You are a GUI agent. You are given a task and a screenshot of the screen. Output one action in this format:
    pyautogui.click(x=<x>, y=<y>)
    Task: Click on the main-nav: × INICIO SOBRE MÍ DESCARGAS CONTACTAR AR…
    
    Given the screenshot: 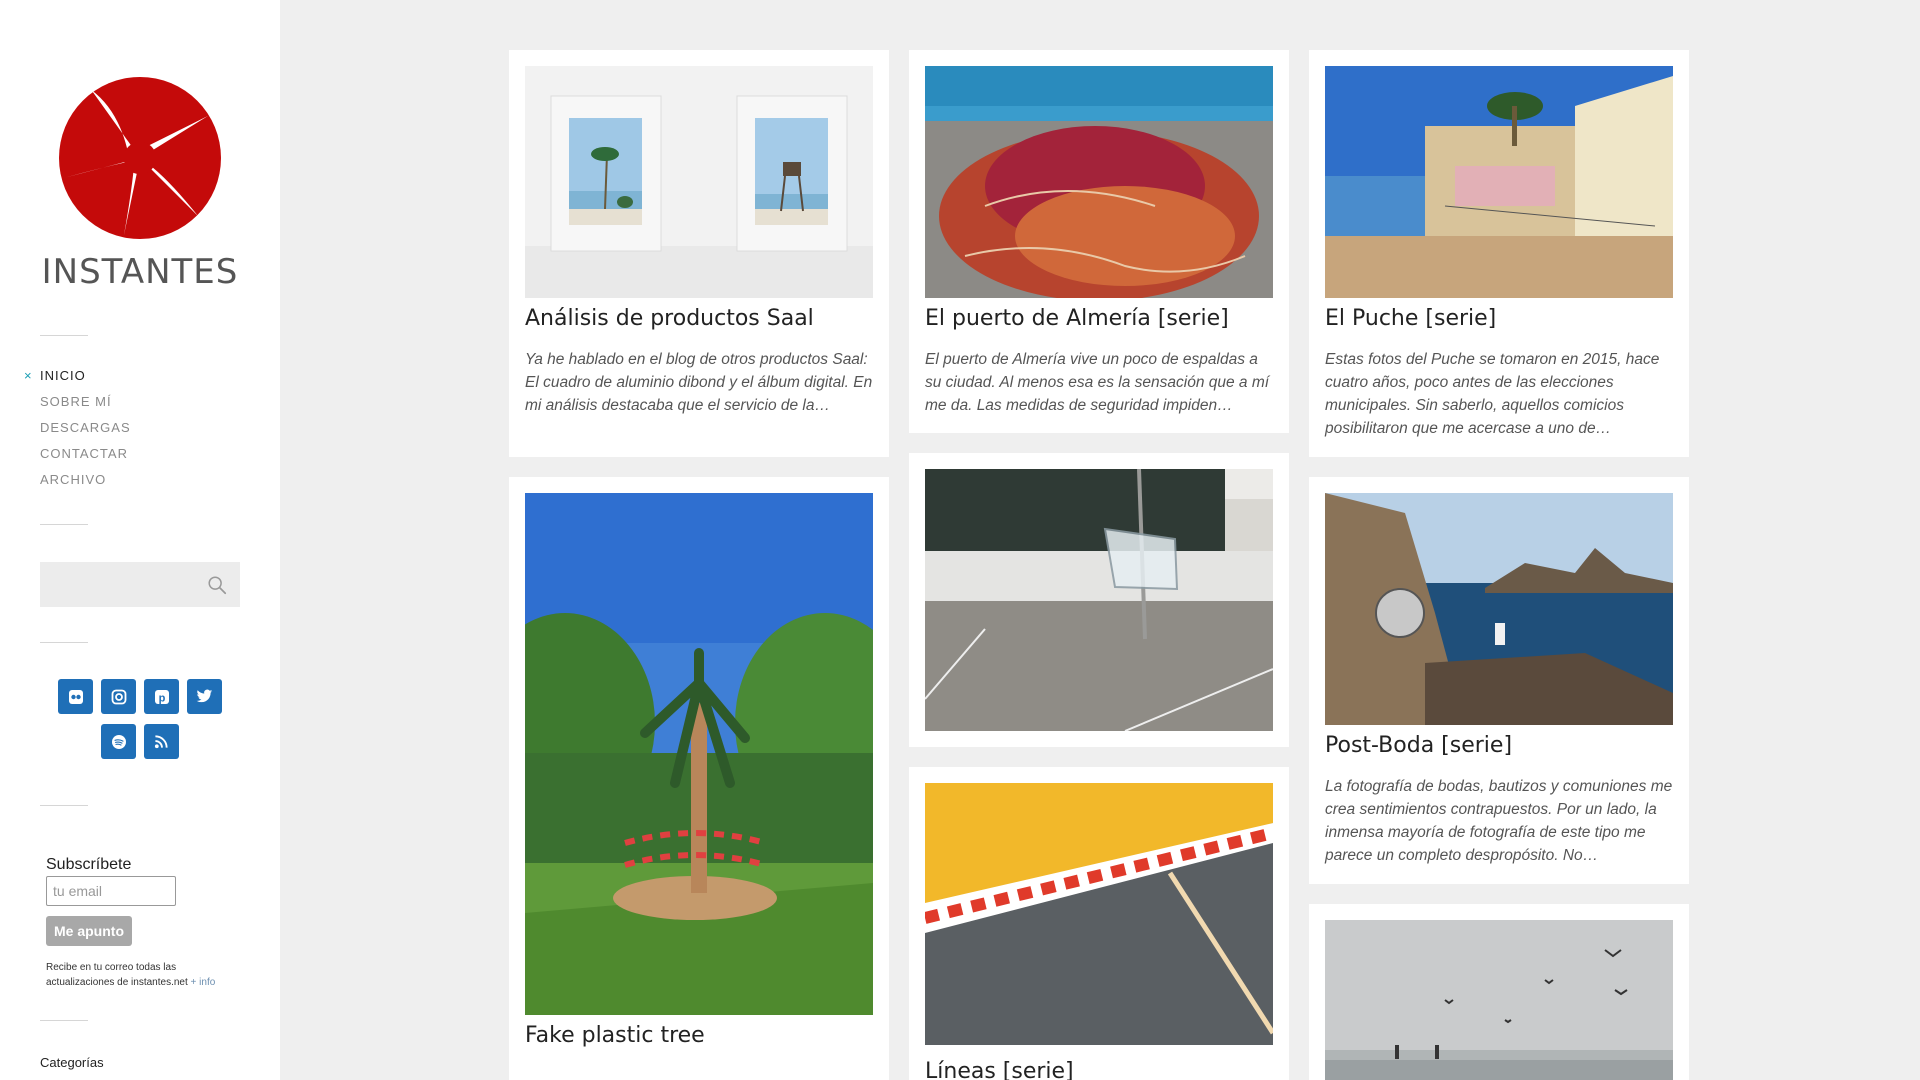 What is the action you would take?
    pyautogui.click(x=77, y=433)
    